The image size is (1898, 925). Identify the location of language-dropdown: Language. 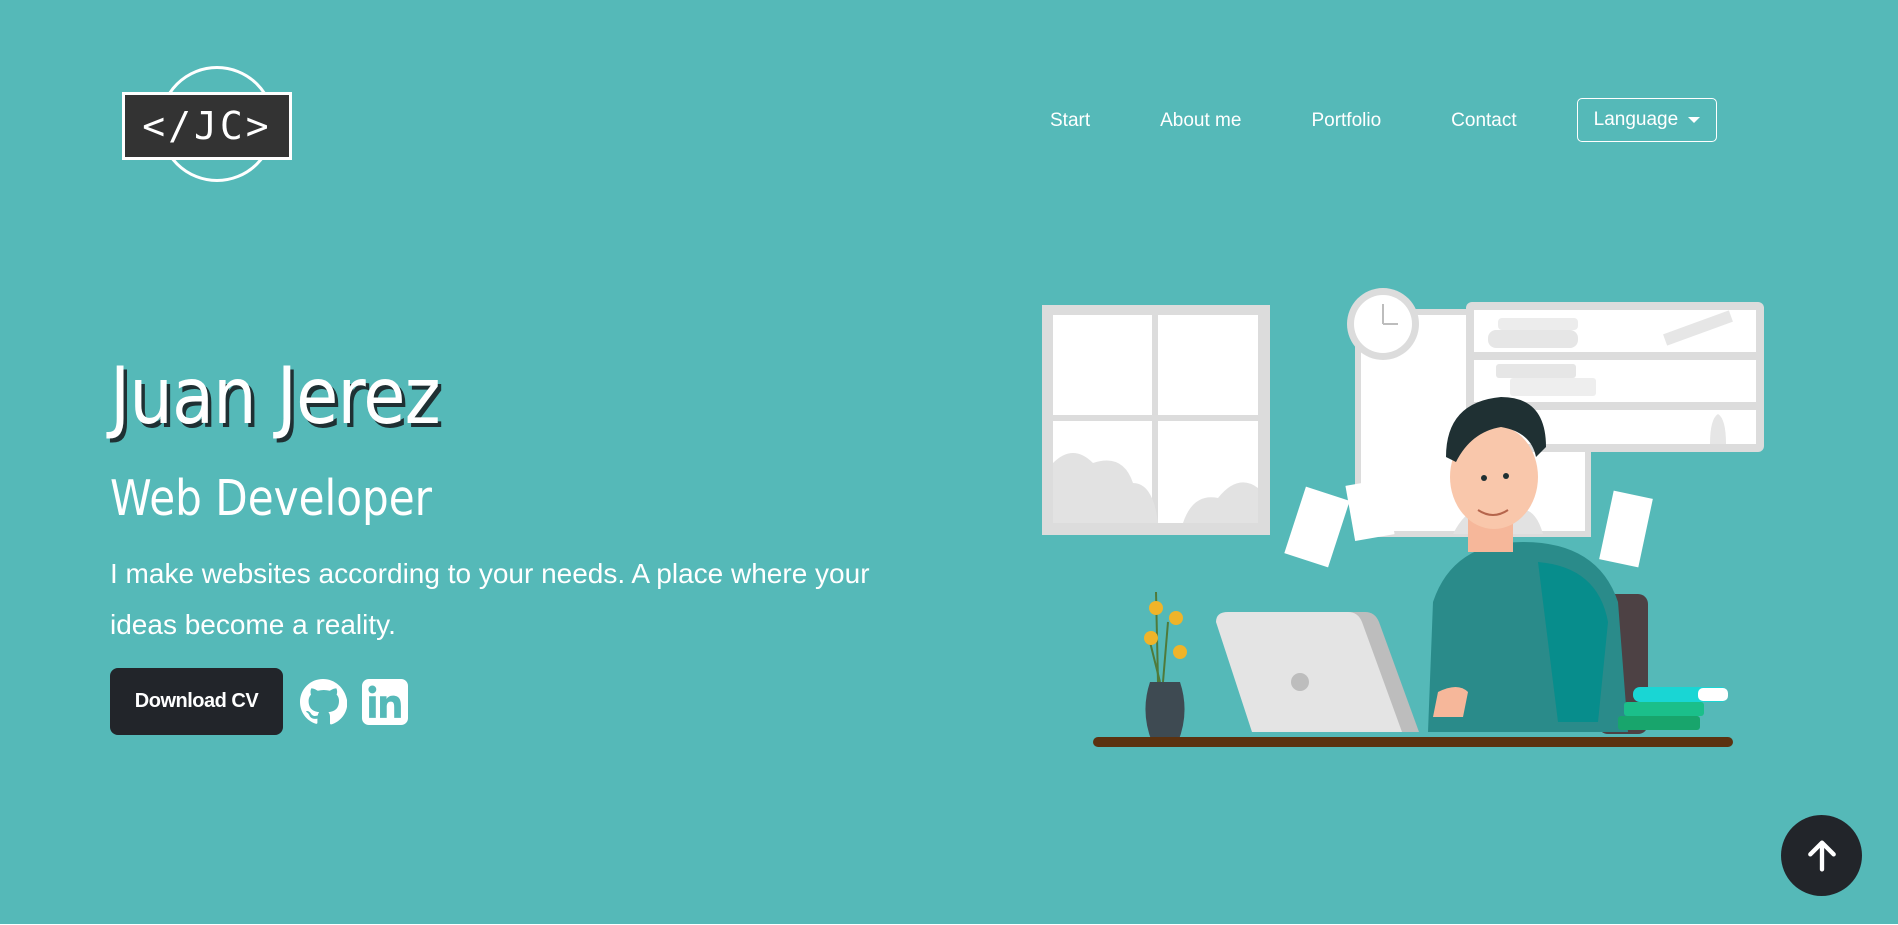
(1647, 120).